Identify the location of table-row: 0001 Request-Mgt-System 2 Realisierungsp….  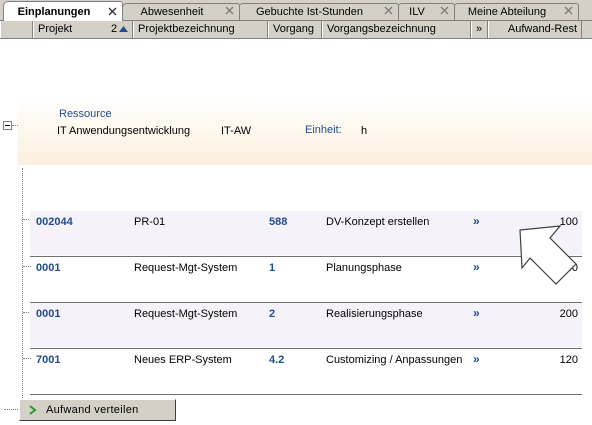
(306, 325).